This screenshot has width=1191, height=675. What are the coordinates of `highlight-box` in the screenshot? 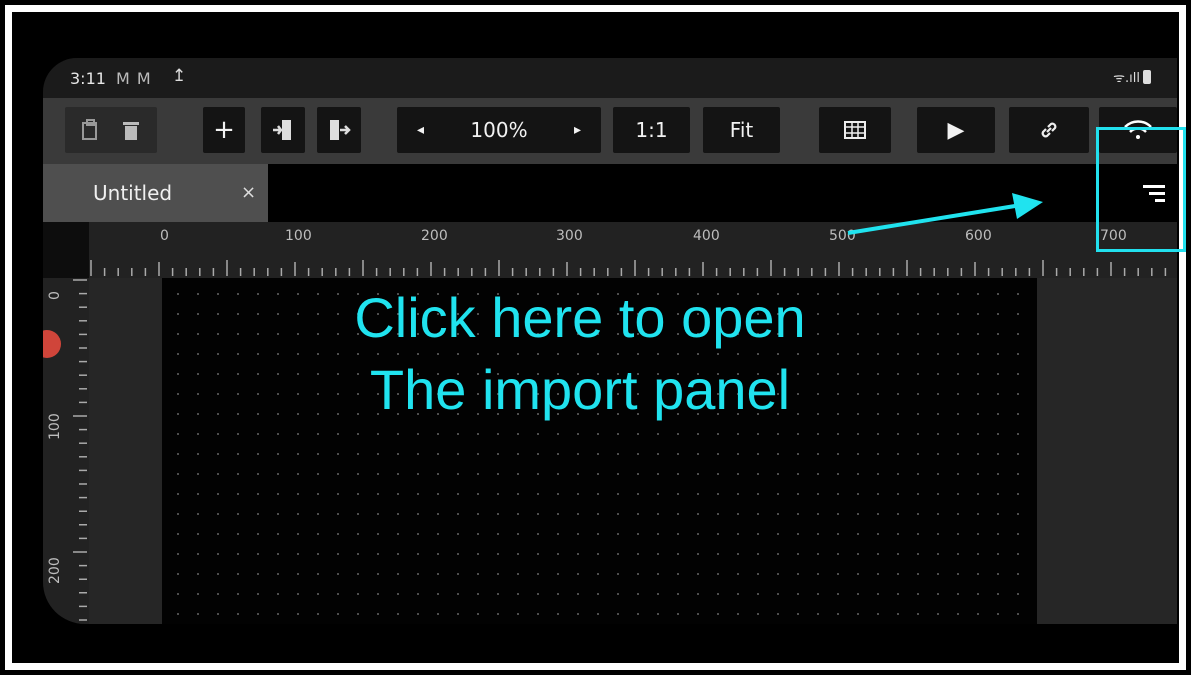 It's located at (1141, 189).